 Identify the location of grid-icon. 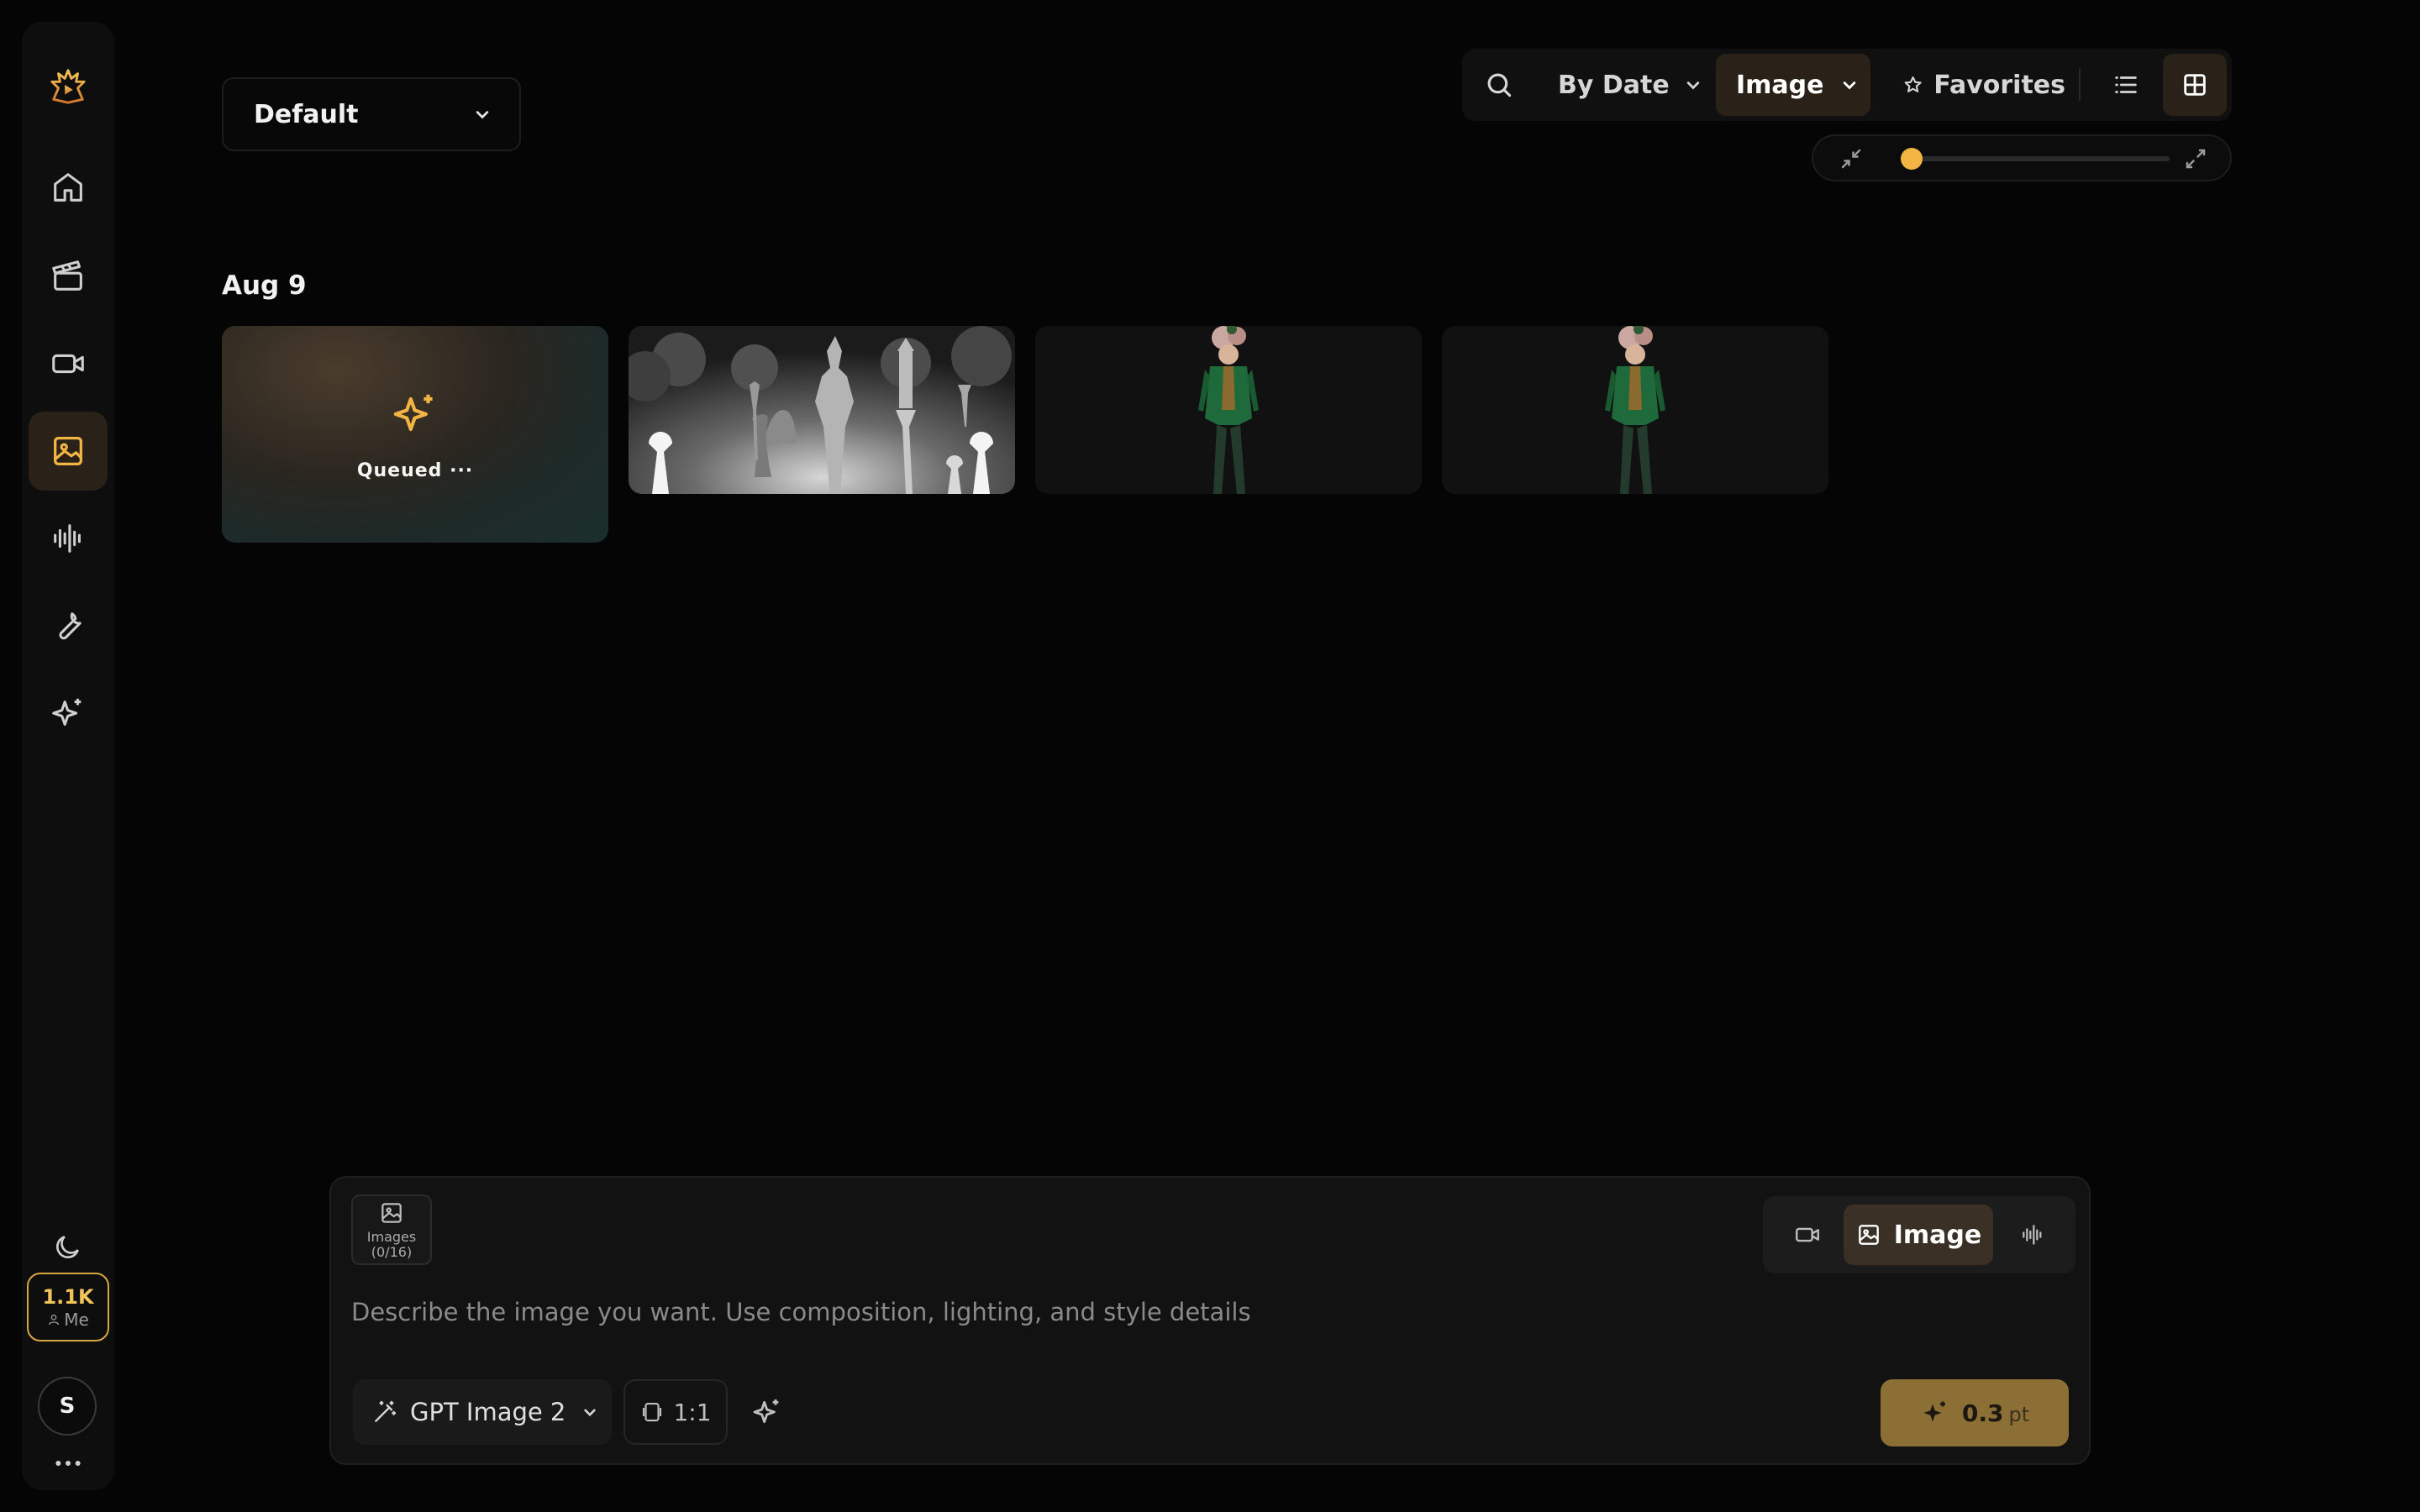
(2195, 85).